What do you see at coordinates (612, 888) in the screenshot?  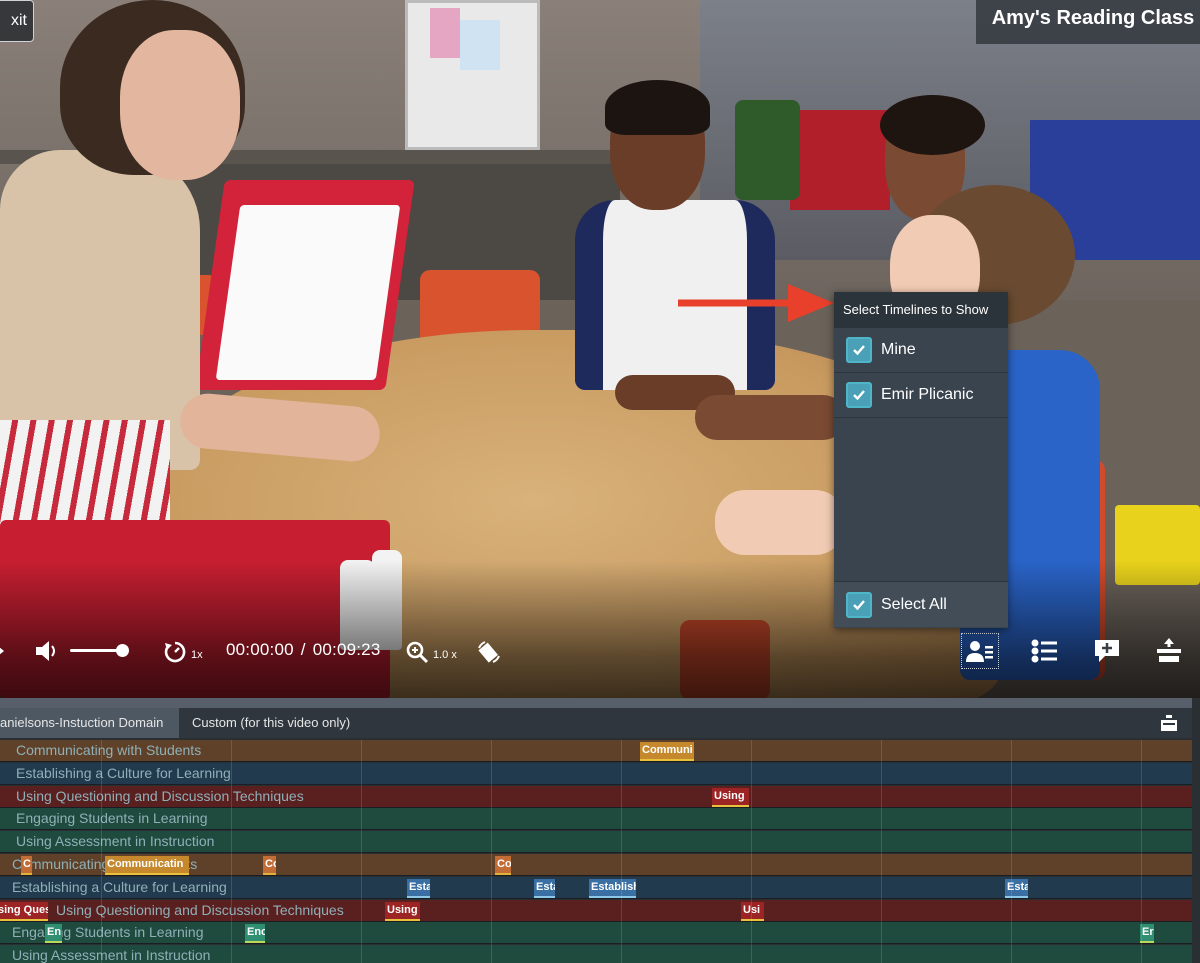 I see `timeline-marker: Establish` at bounding box center [612, 888].